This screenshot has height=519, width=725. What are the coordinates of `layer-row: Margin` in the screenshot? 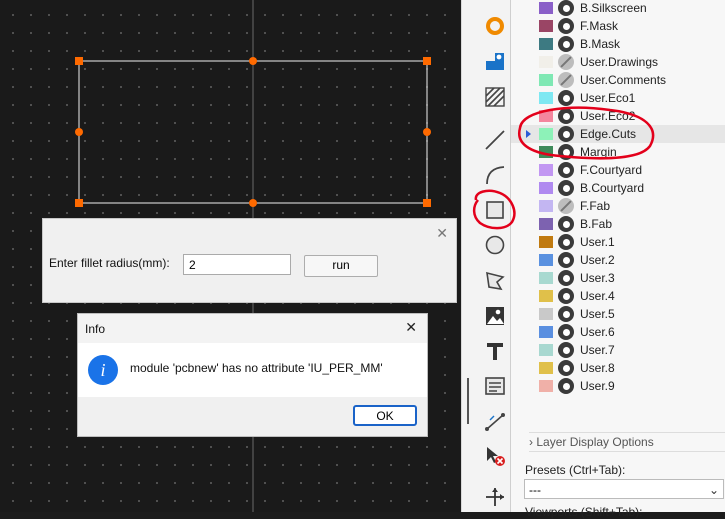 It's located at (618, 152).